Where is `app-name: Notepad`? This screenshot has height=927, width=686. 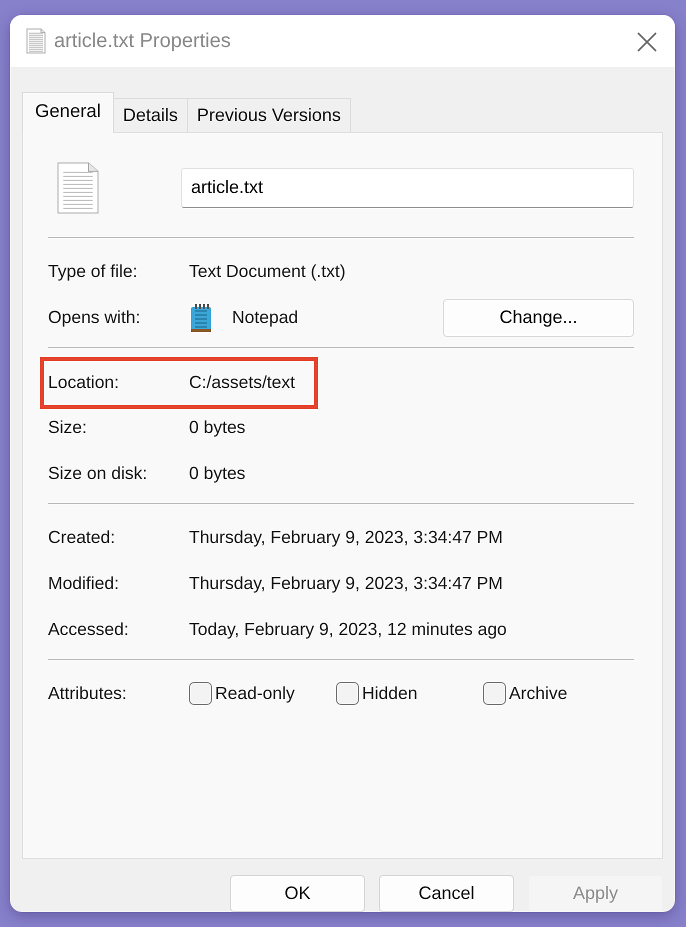 app-name: Notepad is located at coordinates (265, 318).